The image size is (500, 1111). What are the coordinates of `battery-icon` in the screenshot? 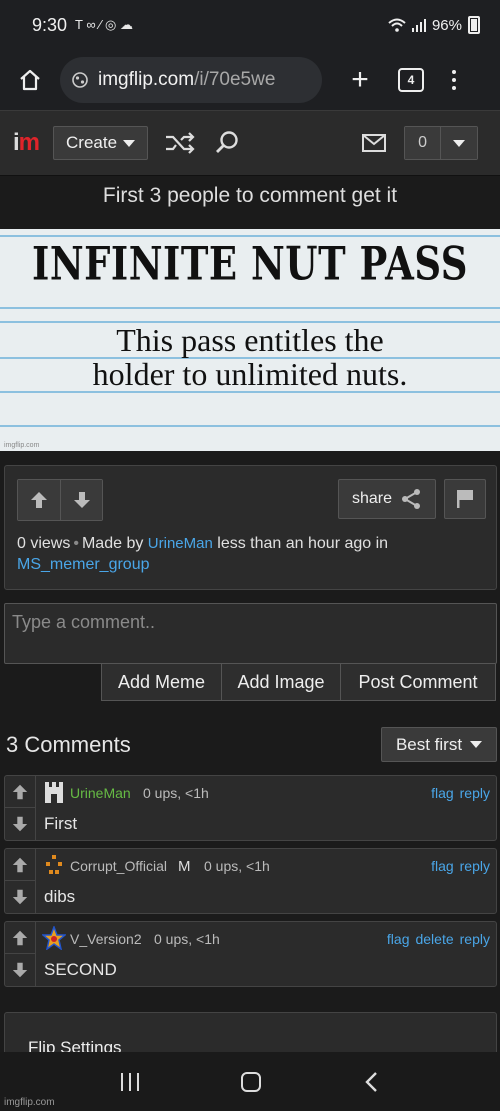 It's located at (474, 25).